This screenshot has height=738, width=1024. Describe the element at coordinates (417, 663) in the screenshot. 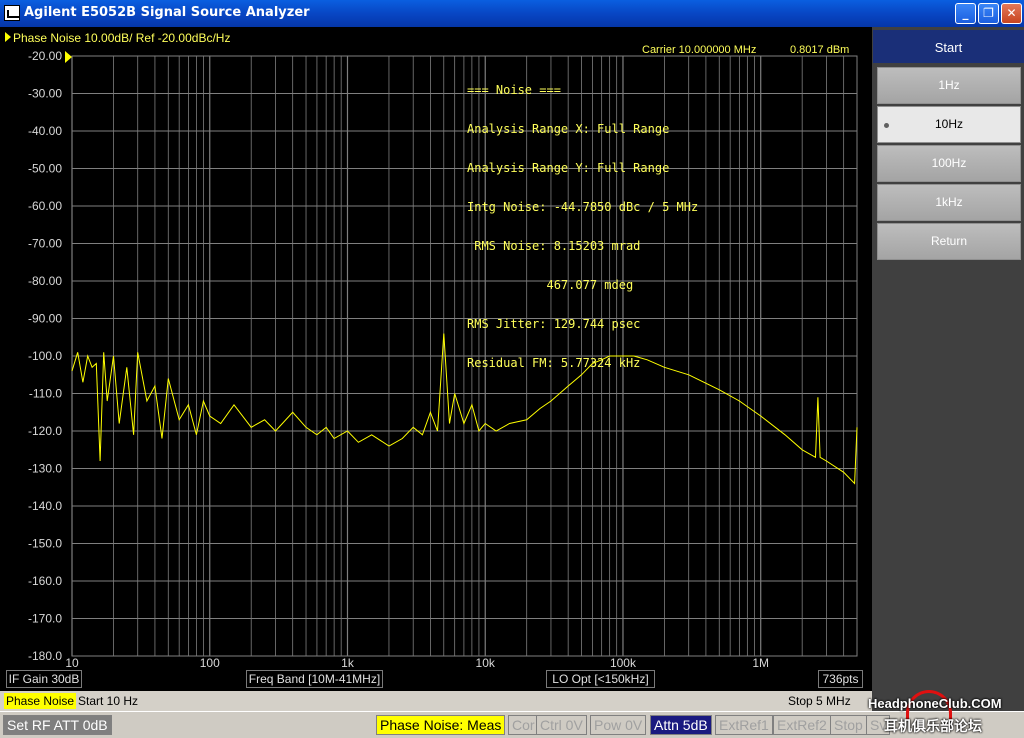

I see `x-axis-ticks: 10 100 1k 10k 100k 1M` at that location.